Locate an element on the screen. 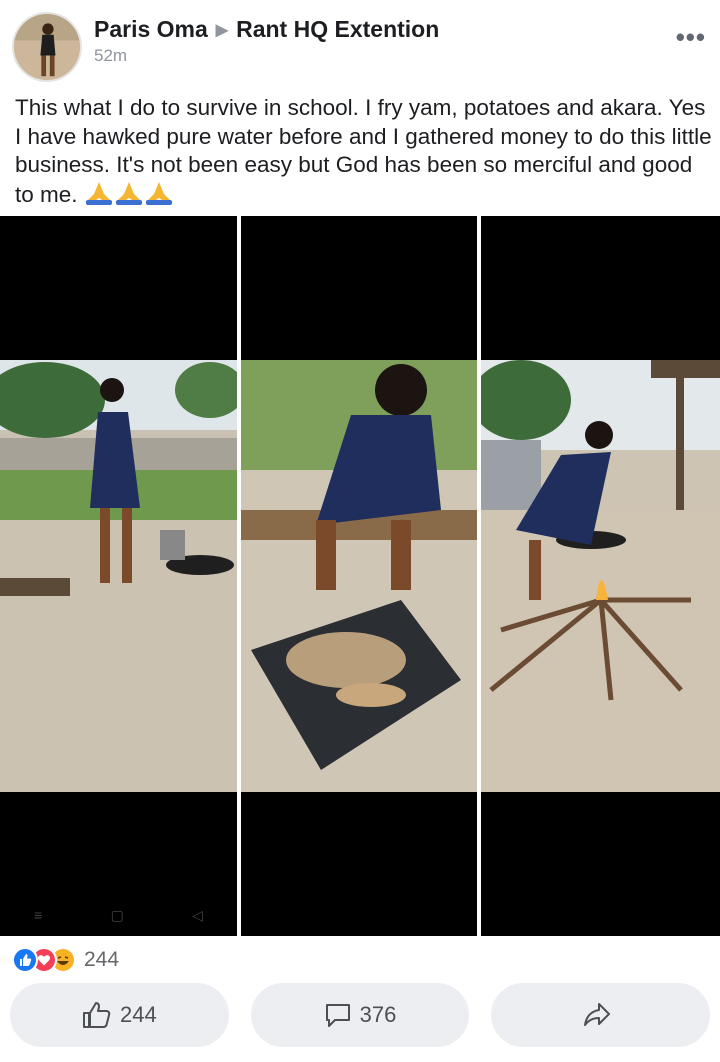  comment-button: 376 is located at coordinates (360, 1015).